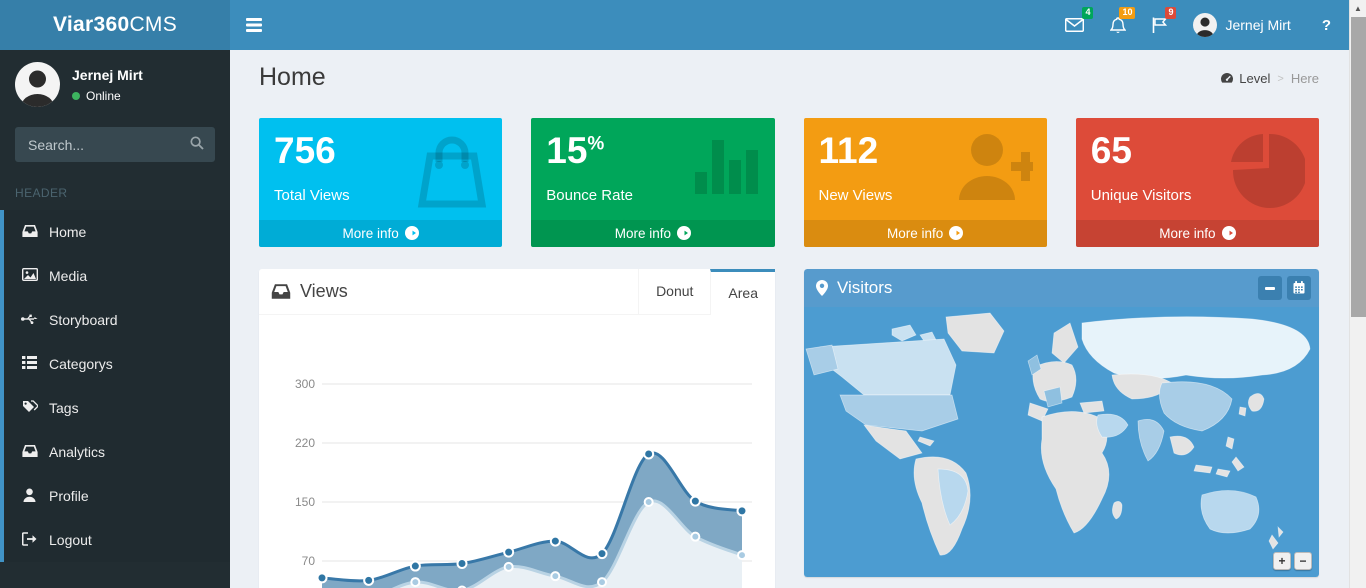 The image size is (1366, 588). What do you see at coordinates (68, 232) in the screenshot?
I see `sidebar-item-label: Home` at bounding box center [68, 232].